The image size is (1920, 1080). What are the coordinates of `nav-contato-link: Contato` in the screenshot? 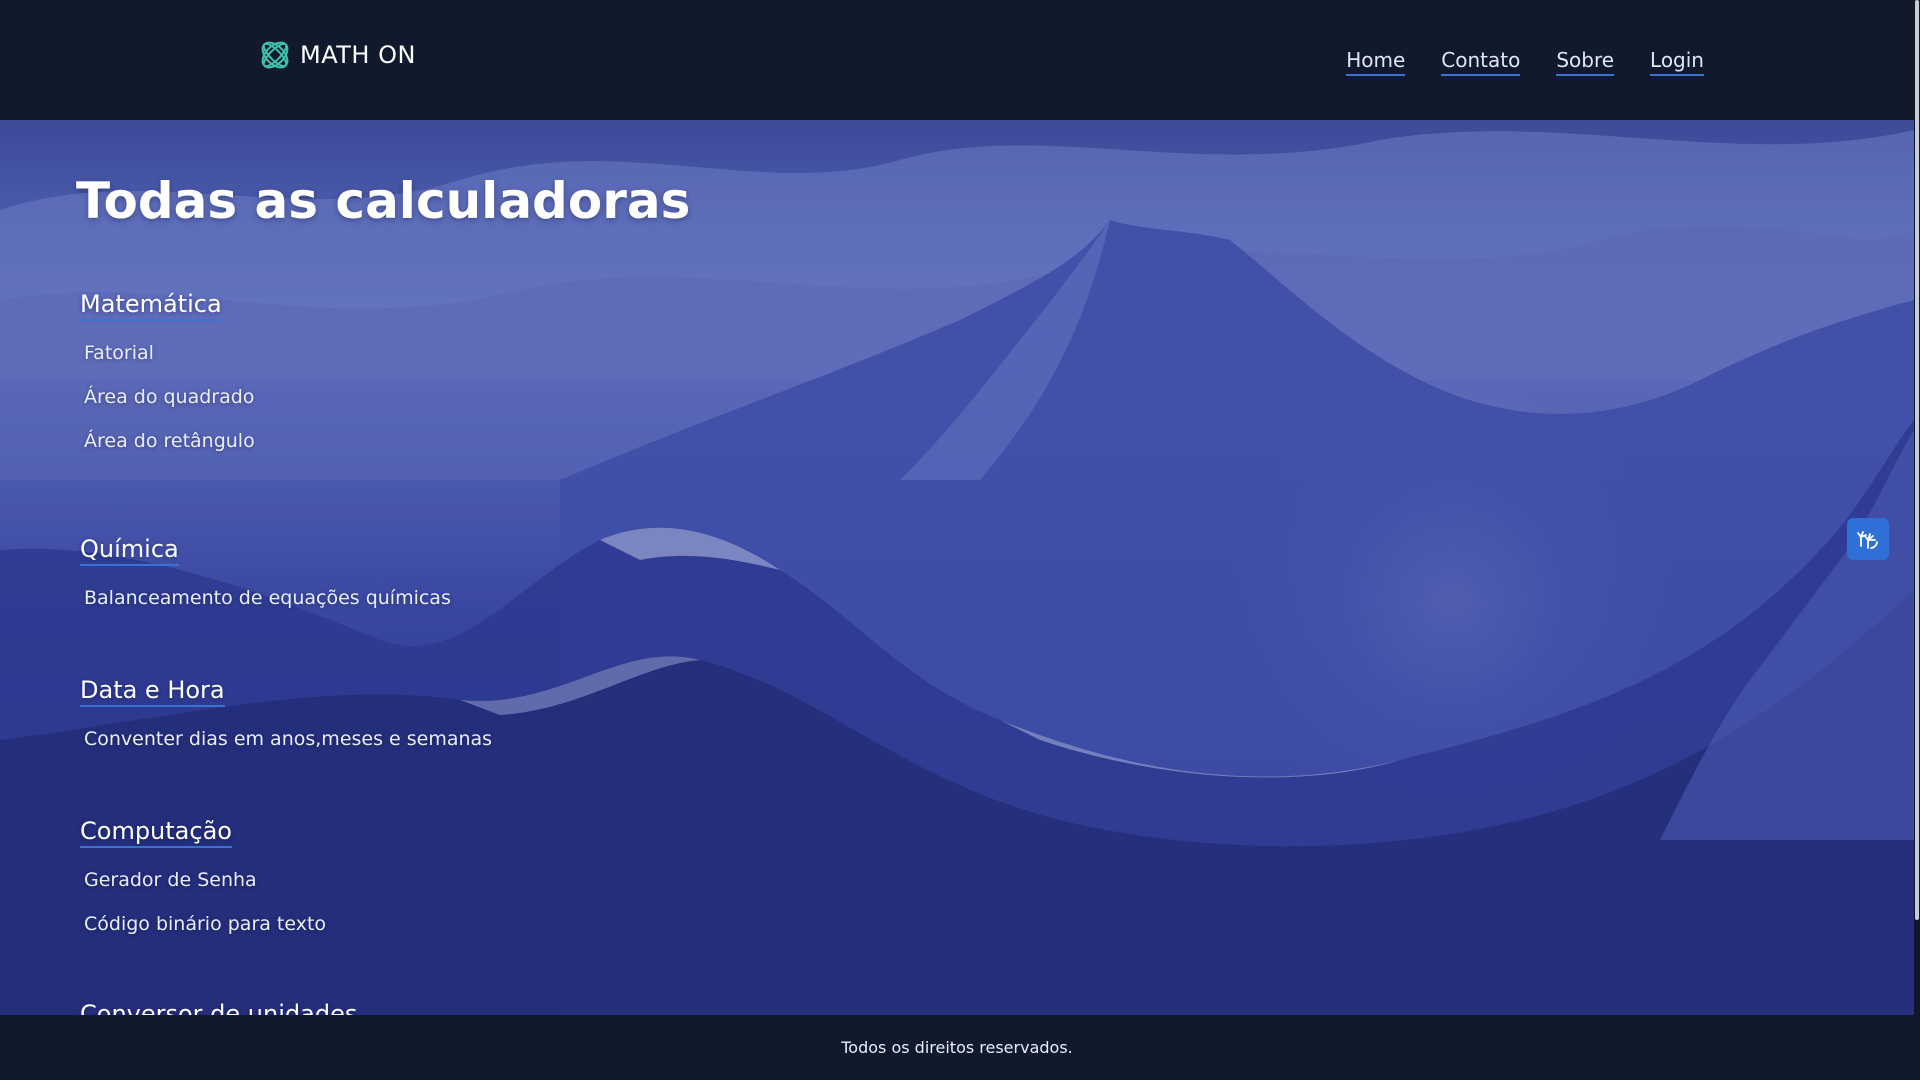 It's located at (1481, 62).